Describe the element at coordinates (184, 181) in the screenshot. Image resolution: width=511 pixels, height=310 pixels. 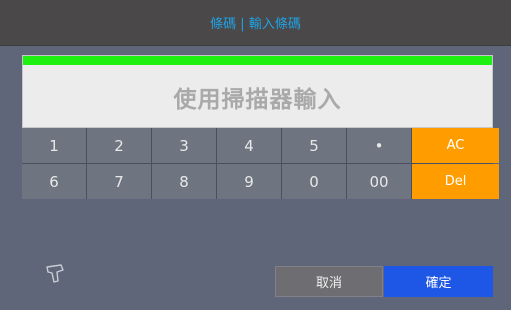
I see `key-8: 8` at that location.